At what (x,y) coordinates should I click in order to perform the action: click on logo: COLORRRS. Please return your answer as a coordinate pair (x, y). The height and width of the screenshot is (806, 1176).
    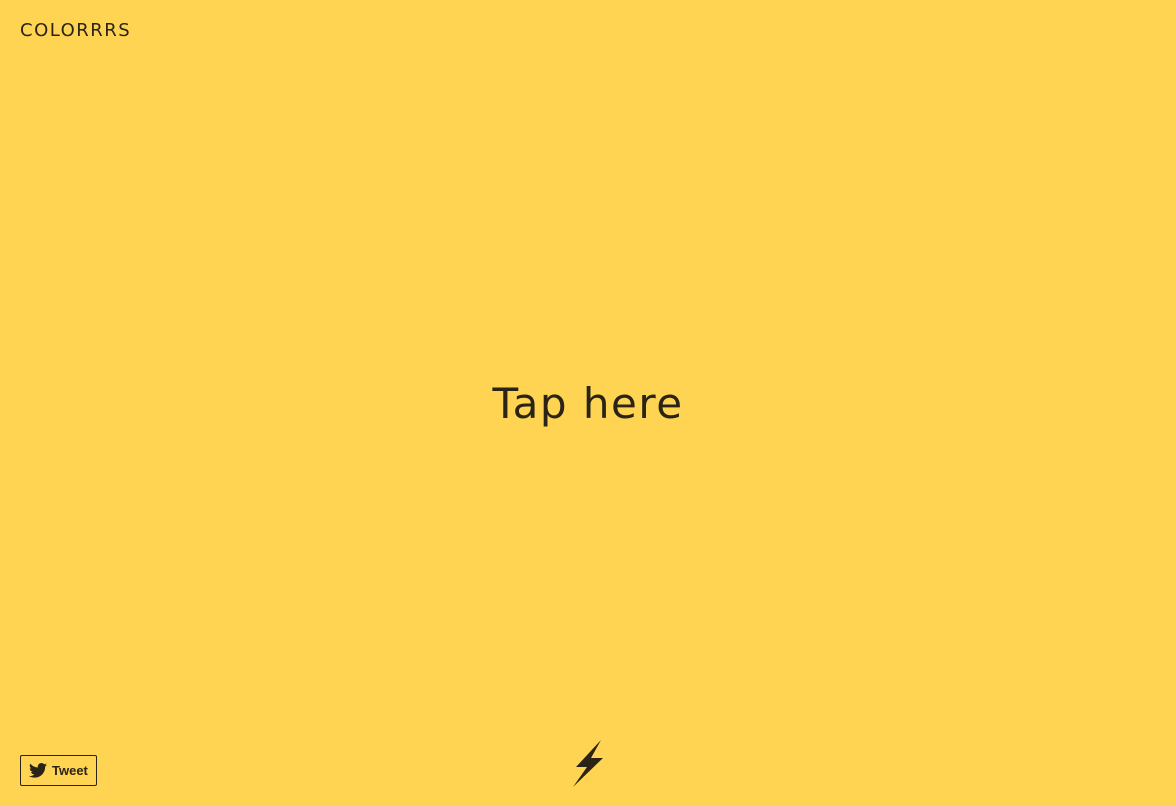
    Looking at the image, I should click on (75, 31).